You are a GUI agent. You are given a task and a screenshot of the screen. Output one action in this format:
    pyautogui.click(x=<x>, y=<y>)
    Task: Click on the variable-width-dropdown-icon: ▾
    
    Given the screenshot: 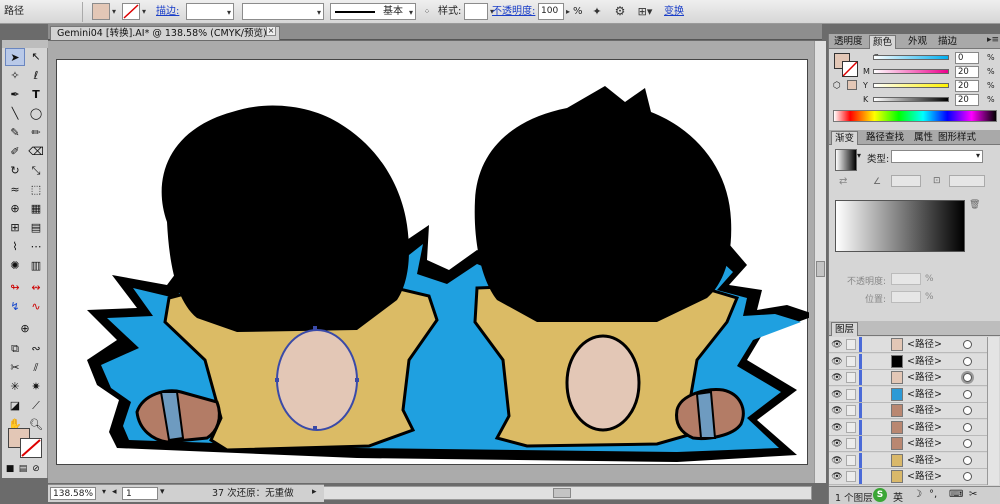 What is the action you would take?
    pyautogui.click(x=319, y=12)
    